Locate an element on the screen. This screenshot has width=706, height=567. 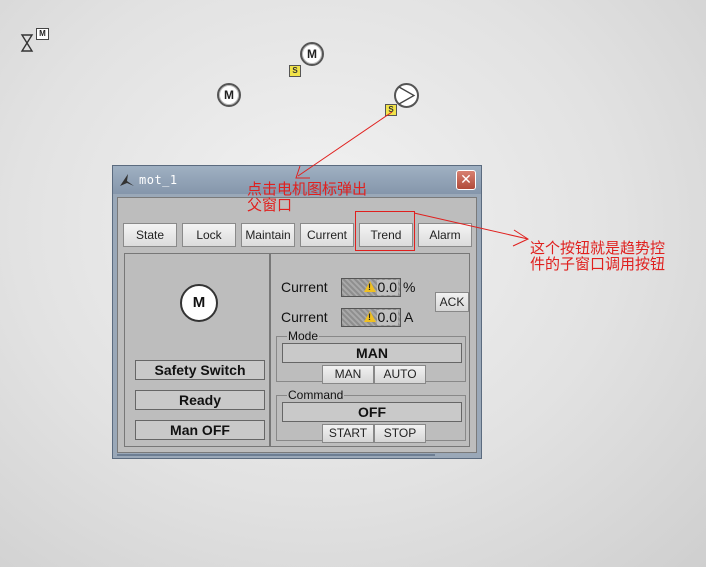
arrow-icon is located at coordinates (412, 179).